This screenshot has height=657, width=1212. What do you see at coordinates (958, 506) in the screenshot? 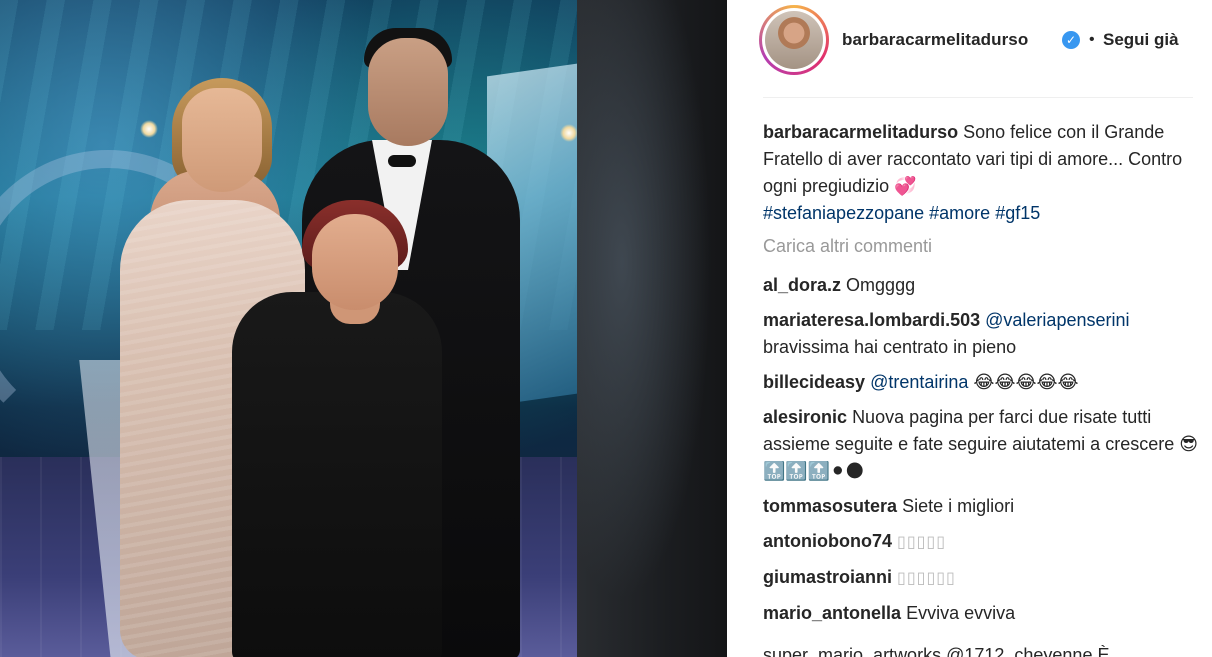
I see `comment-text: Siete i migliori` at bounding box center [958, 506].